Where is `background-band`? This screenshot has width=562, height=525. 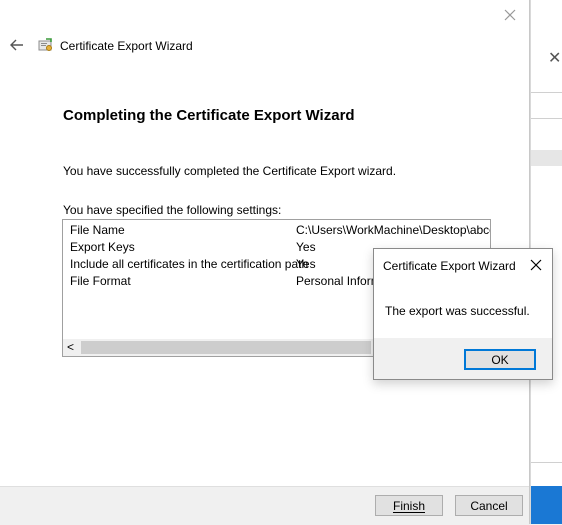
background-band is located at coordinates (546, 158).